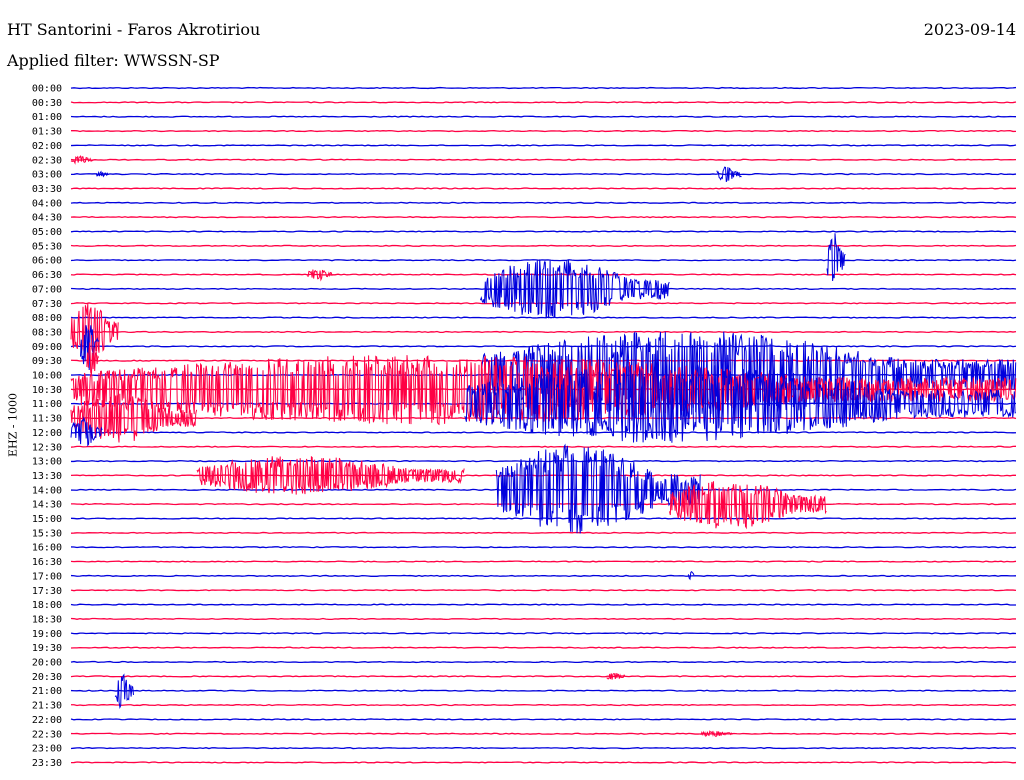 This screenshot has height=780, width=1024. I want to click on row-time-label: 10:30, so click(47, 390).